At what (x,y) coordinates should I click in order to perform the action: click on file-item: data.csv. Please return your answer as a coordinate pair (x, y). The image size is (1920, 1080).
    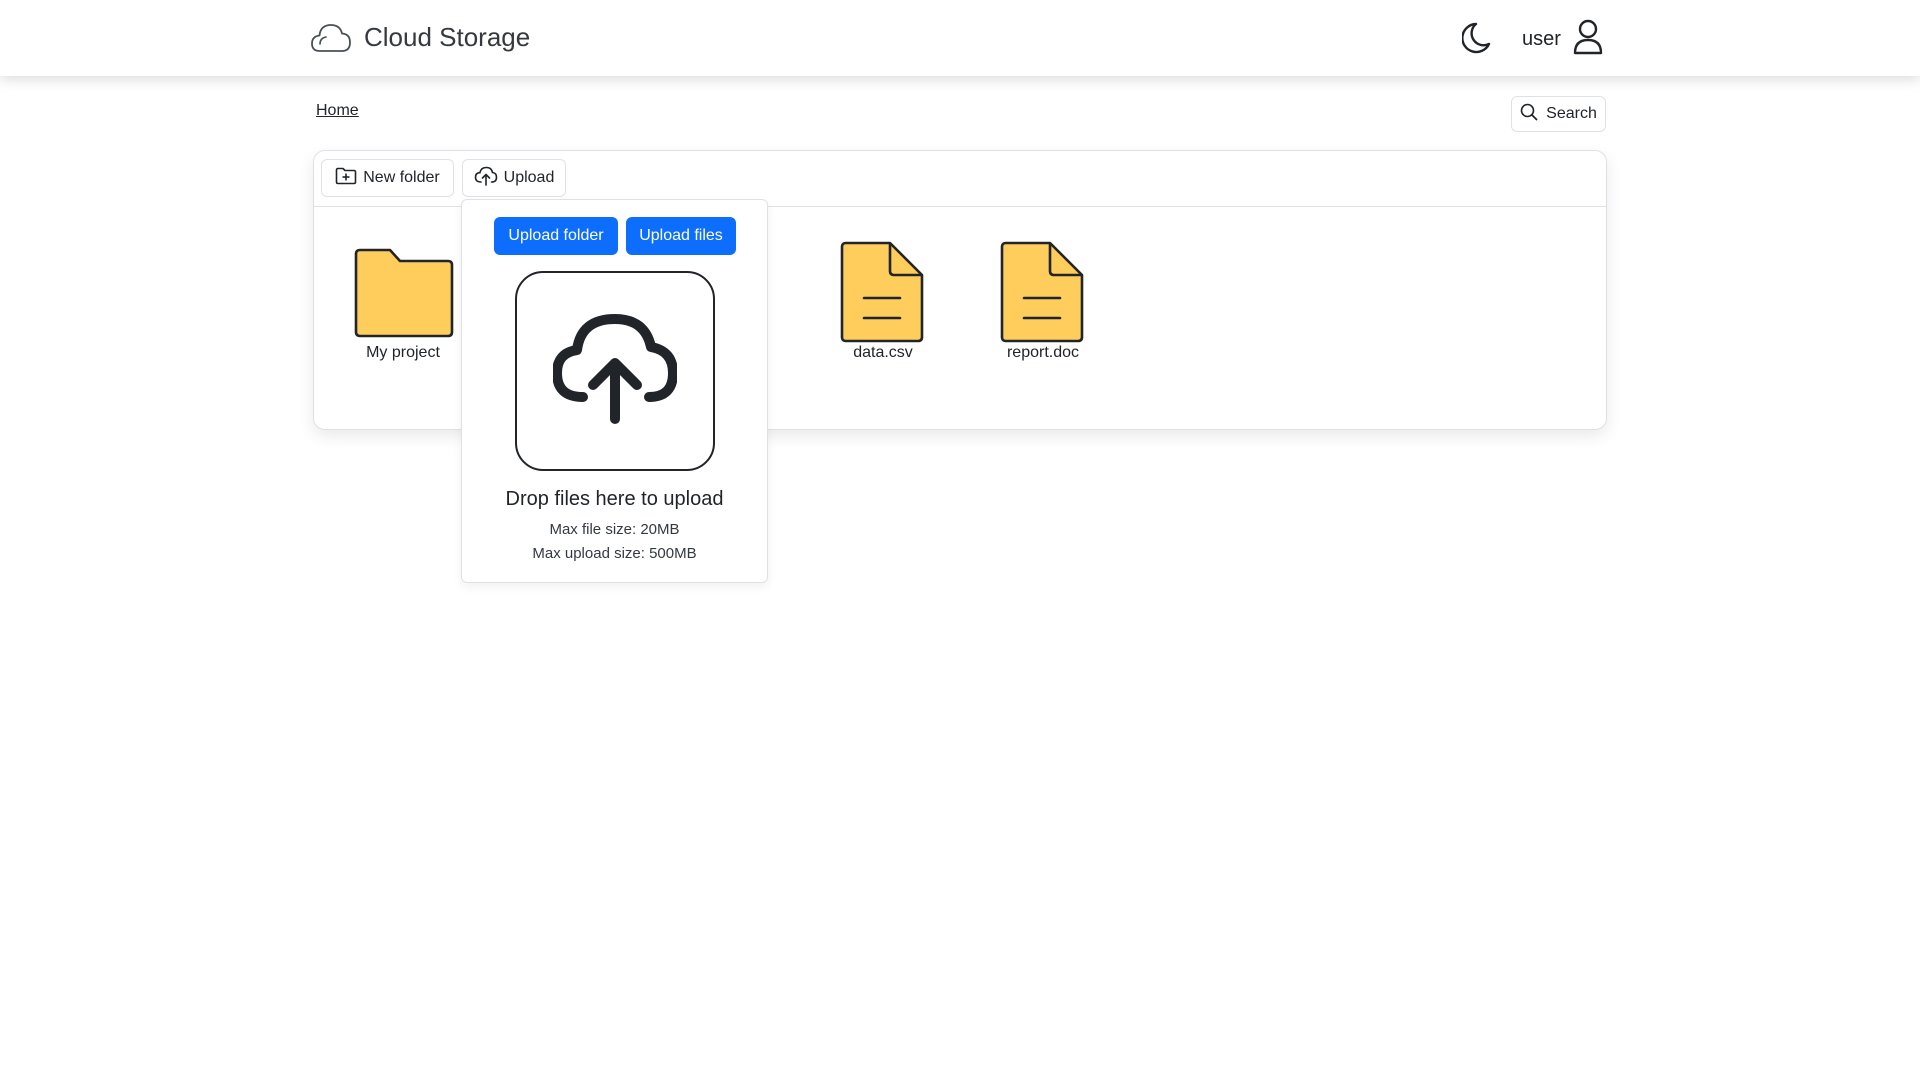
    Looking at the image, I should click on (883, 303).